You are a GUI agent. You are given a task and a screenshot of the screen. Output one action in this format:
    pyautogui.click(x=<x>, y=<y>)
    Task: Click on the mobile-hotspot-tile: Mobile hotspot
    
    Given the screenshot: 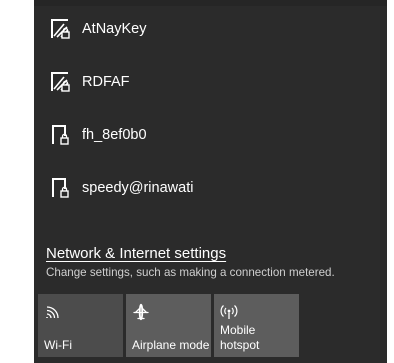 What is the action you would take?
    pyautogui.click(x=256, y=325)
    